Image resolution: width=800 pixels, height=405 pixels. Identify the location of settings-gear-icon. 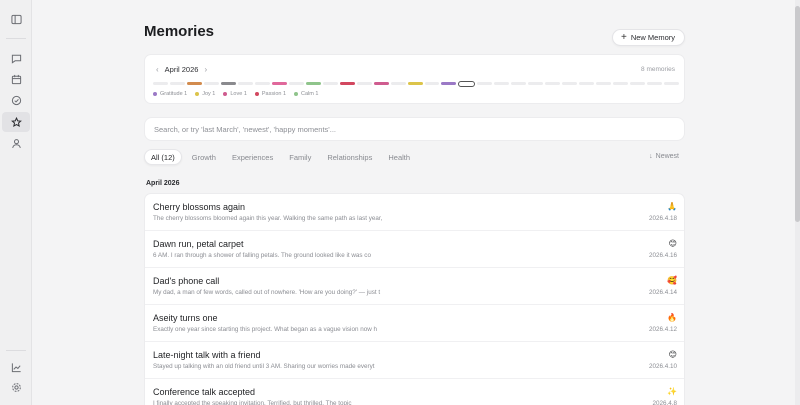
(16, 387).